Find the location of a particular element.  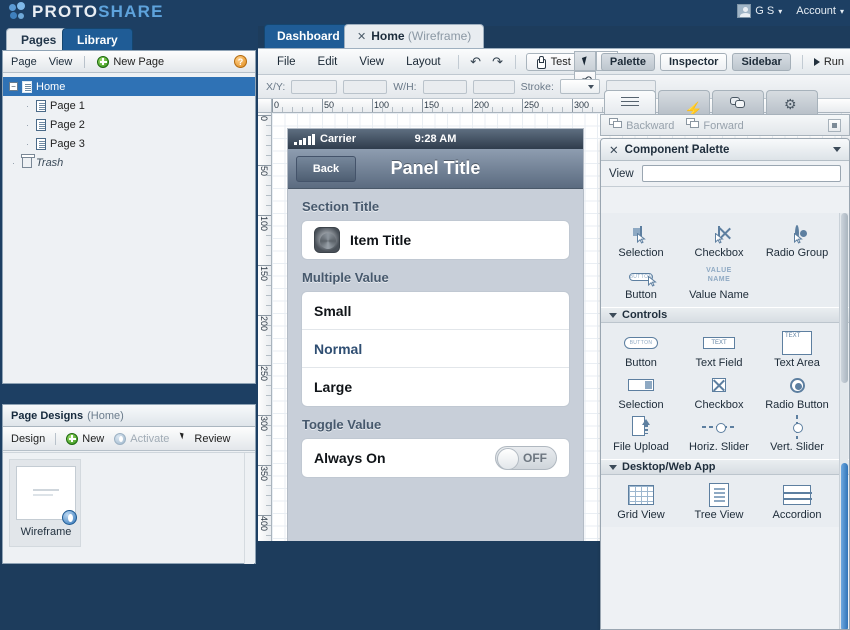

width-input is located at coordinates (444, 86).